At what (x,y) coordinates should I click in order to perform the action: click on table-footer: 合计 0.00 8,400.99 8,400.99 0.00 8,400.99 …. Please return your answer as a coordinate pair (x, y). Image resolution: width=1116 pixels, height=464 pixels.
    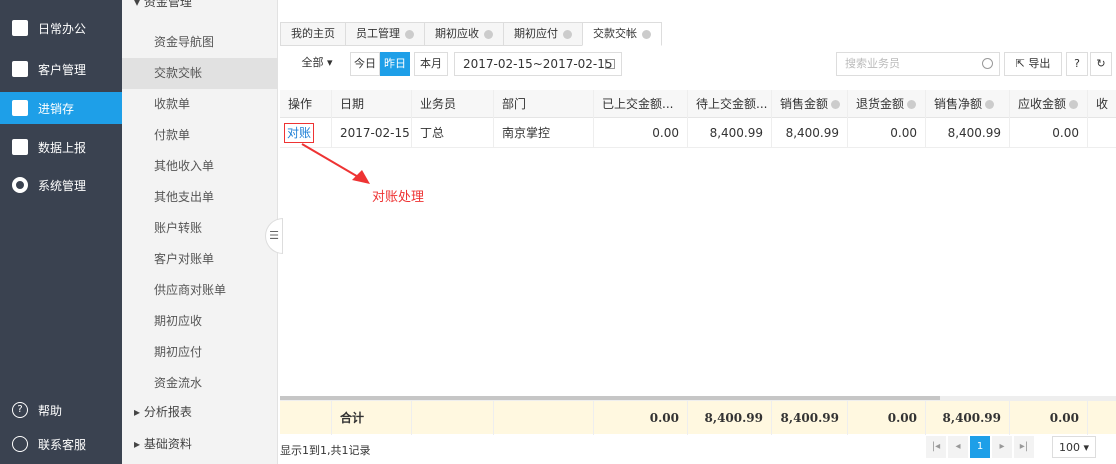
    Looking at the image, I should click on (698, 417).